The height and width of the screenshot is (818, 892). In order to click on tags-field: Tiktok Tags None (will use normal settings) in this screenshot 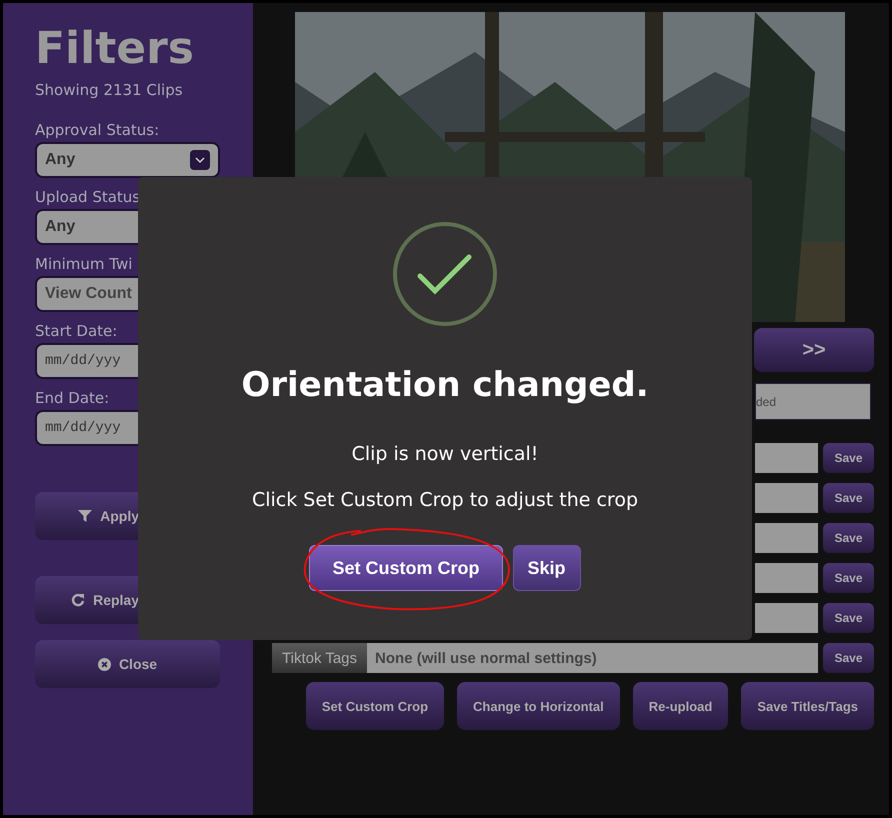, I will do `click(545, 658)`.